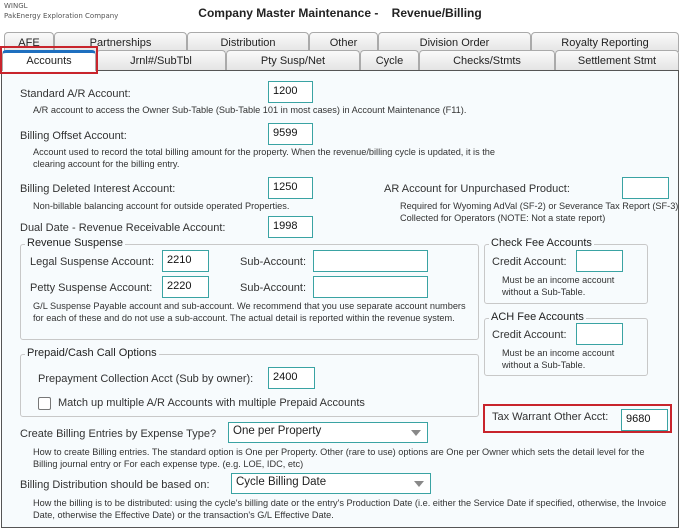 The height and width of the screenshot is (529, 680). I want to click on revenue-suspense-title: Revenue Suspense, so click(75, 243).